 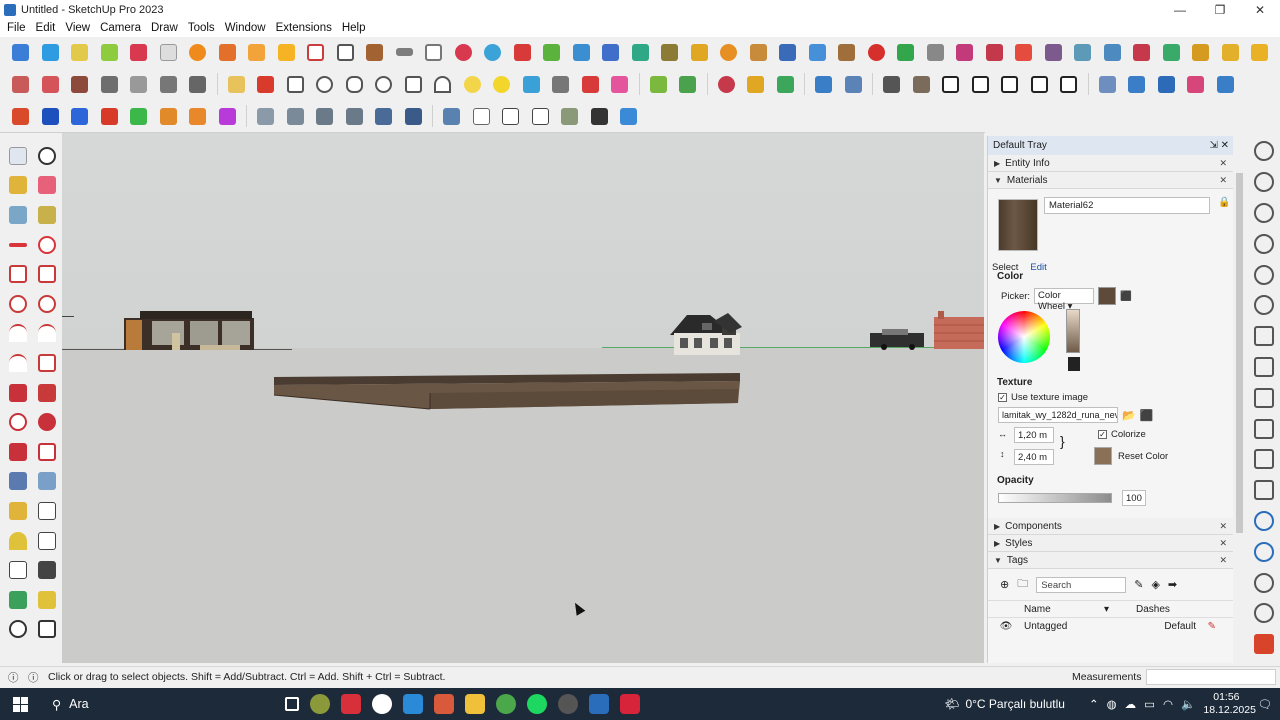 I want to click on sketchup-extension-icon, so click(x=1263, y=644).